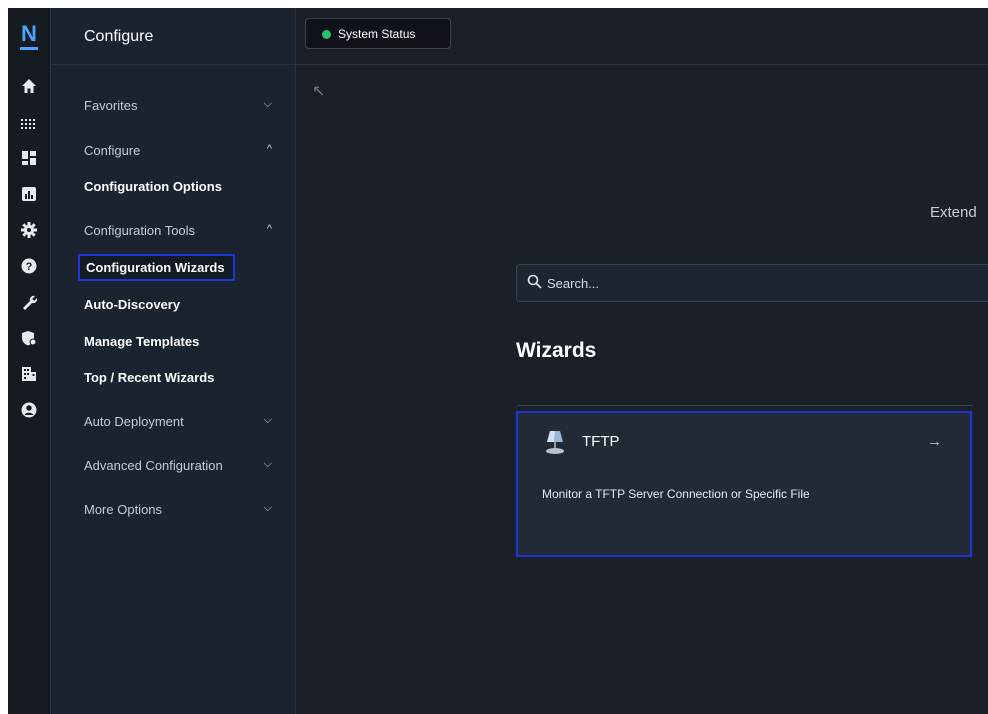 The width and height of the screenshot is (988, 714). I want to click on sidebar-item-manage-templates: Manage Templates, so click(141, 341).